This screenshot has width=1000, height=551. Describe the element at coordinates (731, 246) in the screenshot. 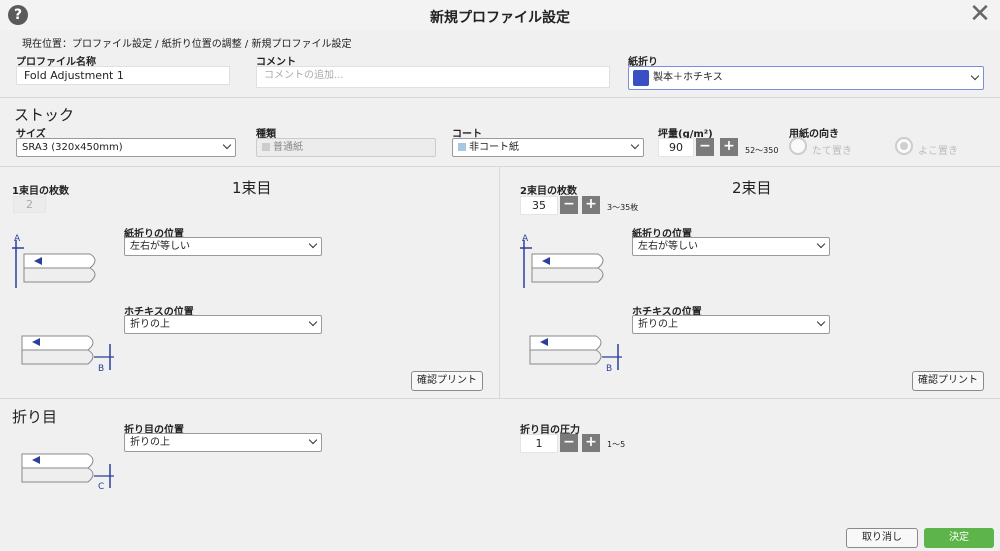

I see `bundle2-fold-position-select: 左右が等しい` at that location.